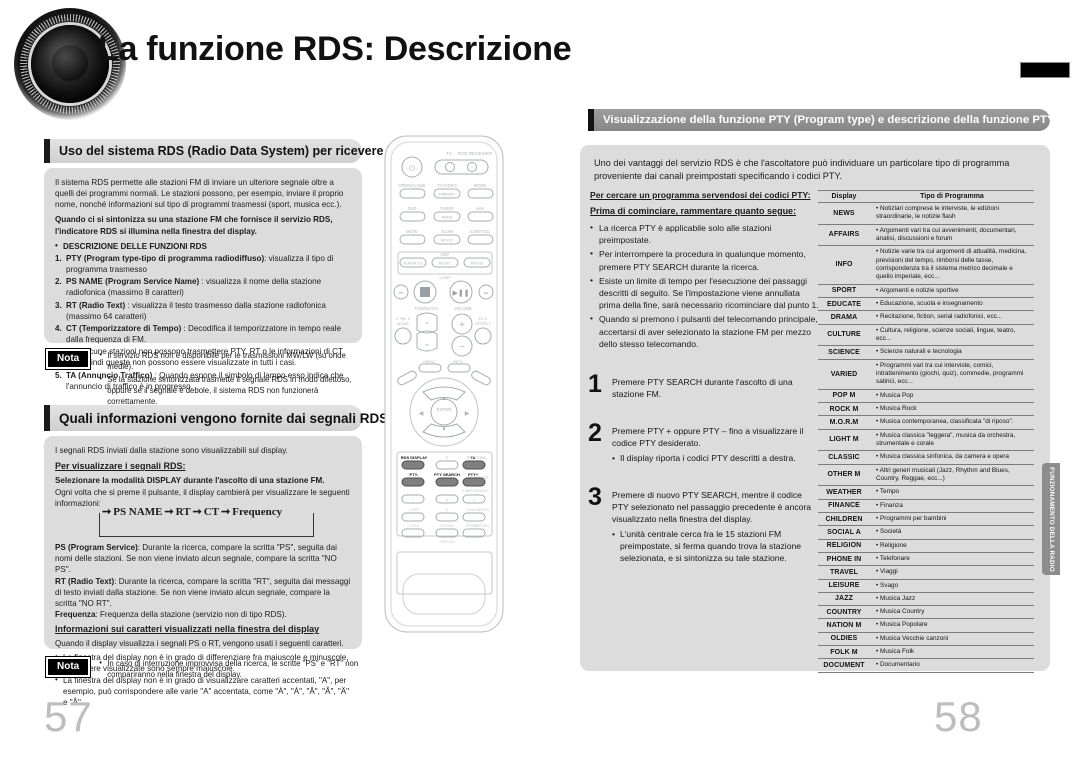 The image size is (1080, 763). I want to click on pty-description: Musica Vecchie canzoni, so click(952, 639).